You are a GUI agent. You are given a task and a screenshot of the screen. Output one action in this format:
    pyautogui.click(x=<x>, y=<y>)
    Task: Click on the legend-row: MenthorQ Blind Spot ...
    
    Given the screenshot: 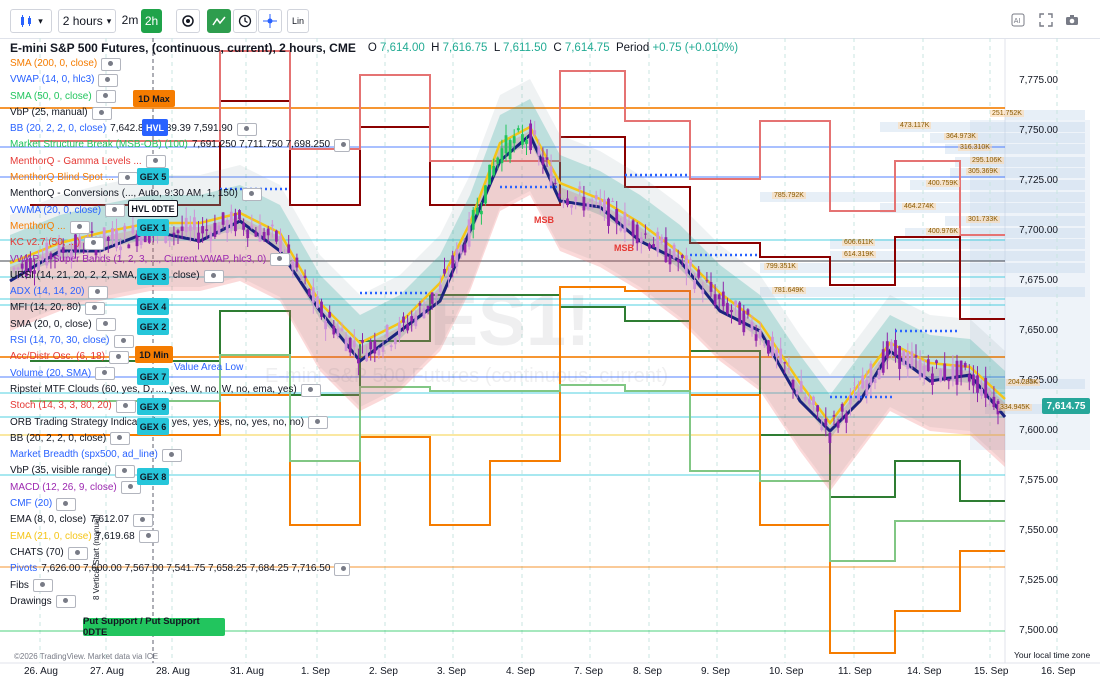 What is the action you would take?
    pyautogui.click(x=180, y=178)
    